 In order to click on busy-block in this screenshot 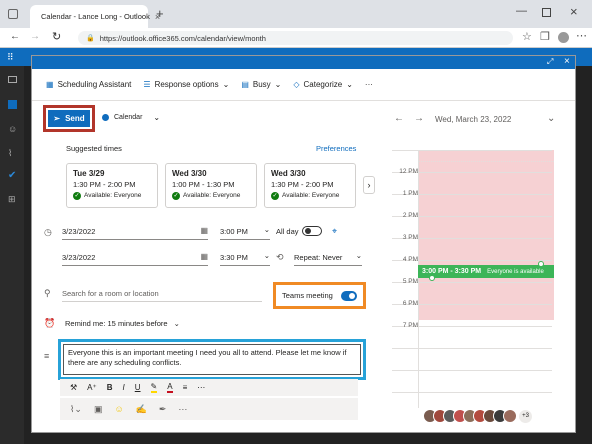, I will do `click(486, 235)`.